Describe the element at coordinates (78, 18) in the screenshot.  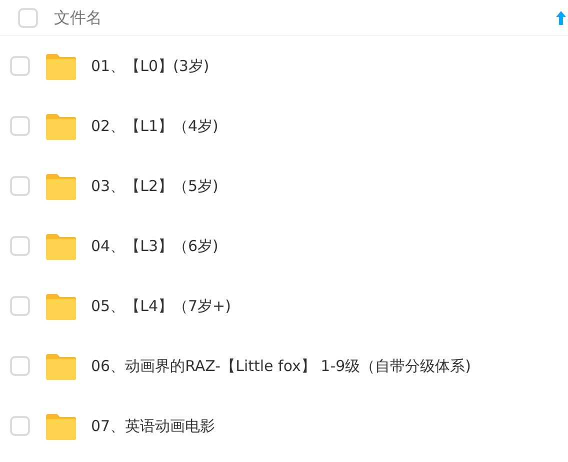
I see `column-header: 文件名` at that location.